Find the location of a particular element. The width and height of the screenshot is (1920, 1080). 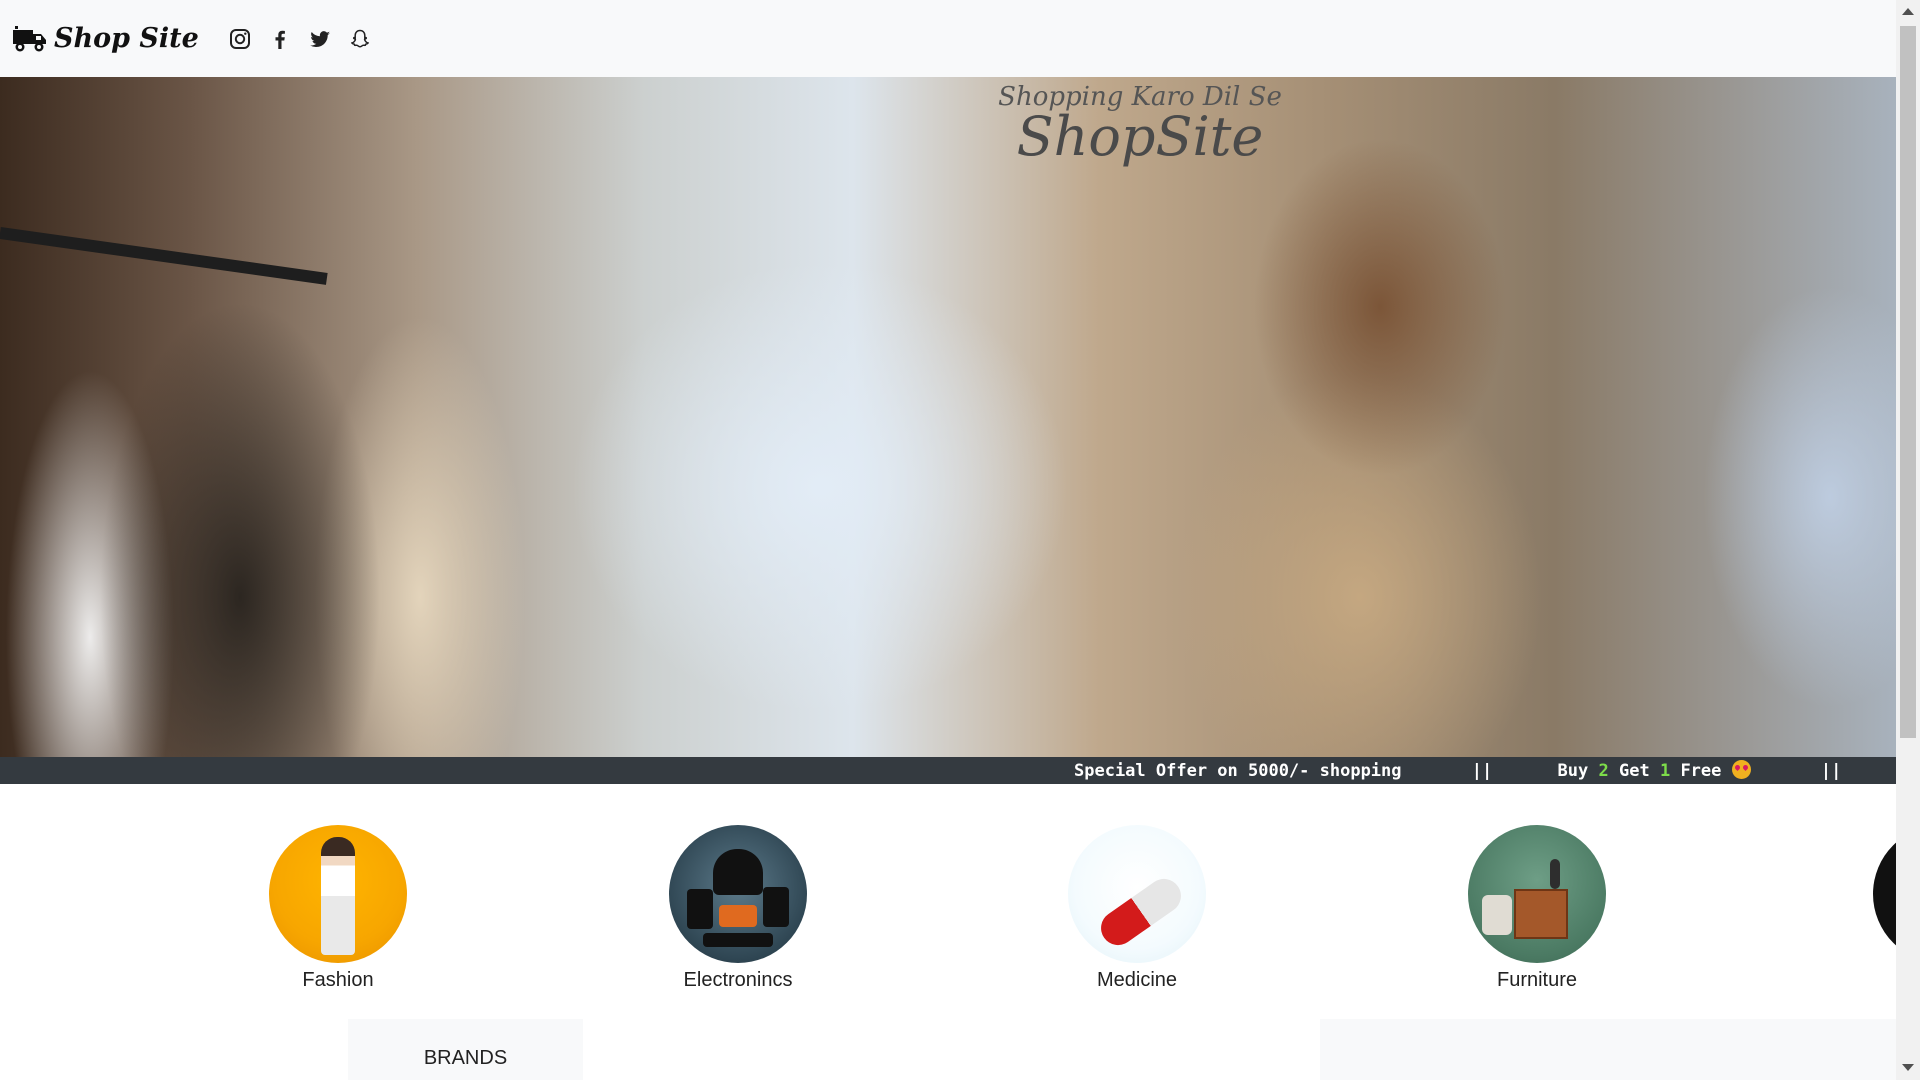

brands-section: BRANDS is located at coordinates (465, 1049).